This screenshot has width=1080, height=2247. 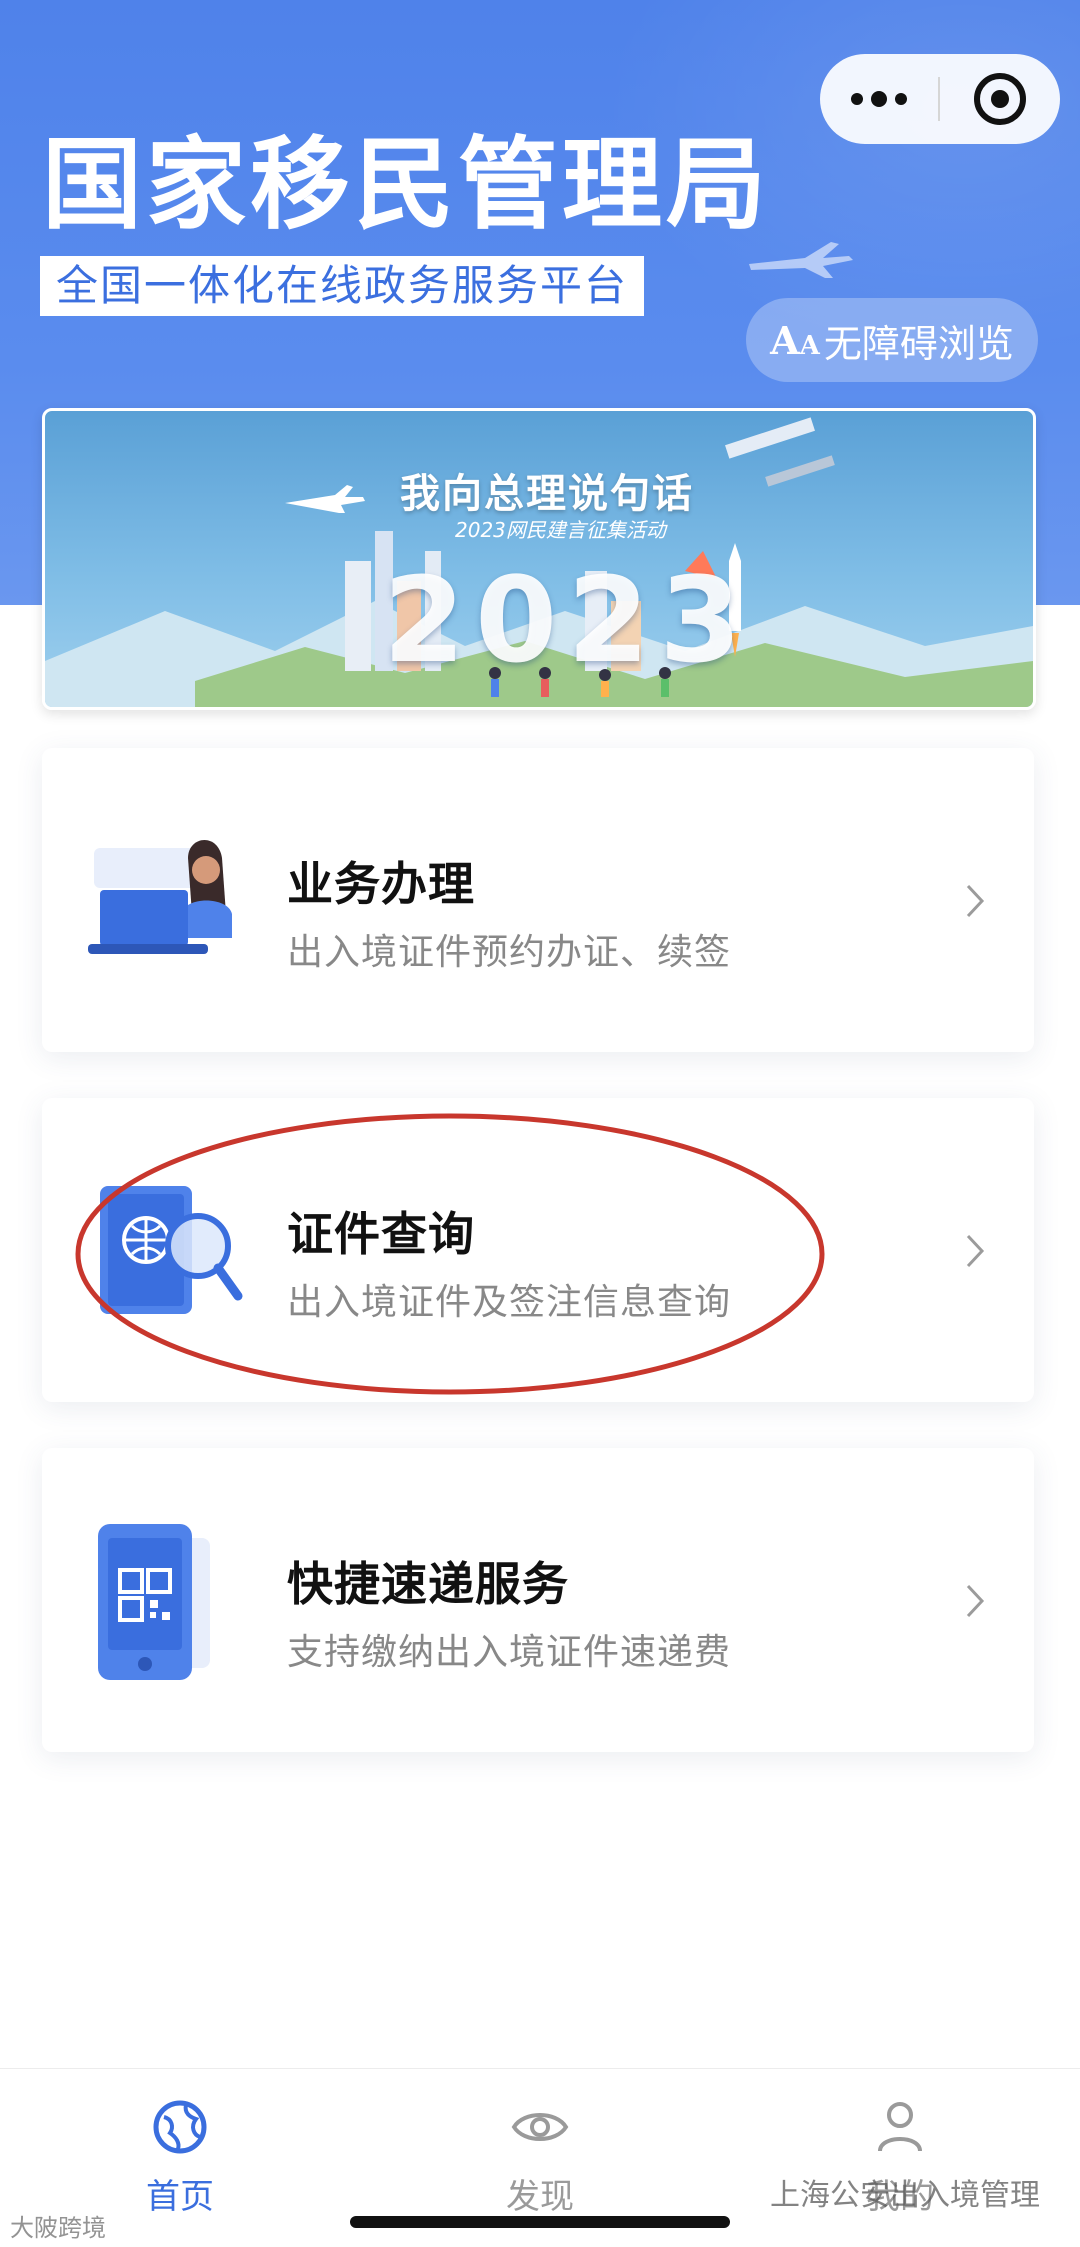 What do you see at coordinates (180, 2197) in the screenshot?
I see `tab-home-label: 首页` at bounding box center [180, 2197].